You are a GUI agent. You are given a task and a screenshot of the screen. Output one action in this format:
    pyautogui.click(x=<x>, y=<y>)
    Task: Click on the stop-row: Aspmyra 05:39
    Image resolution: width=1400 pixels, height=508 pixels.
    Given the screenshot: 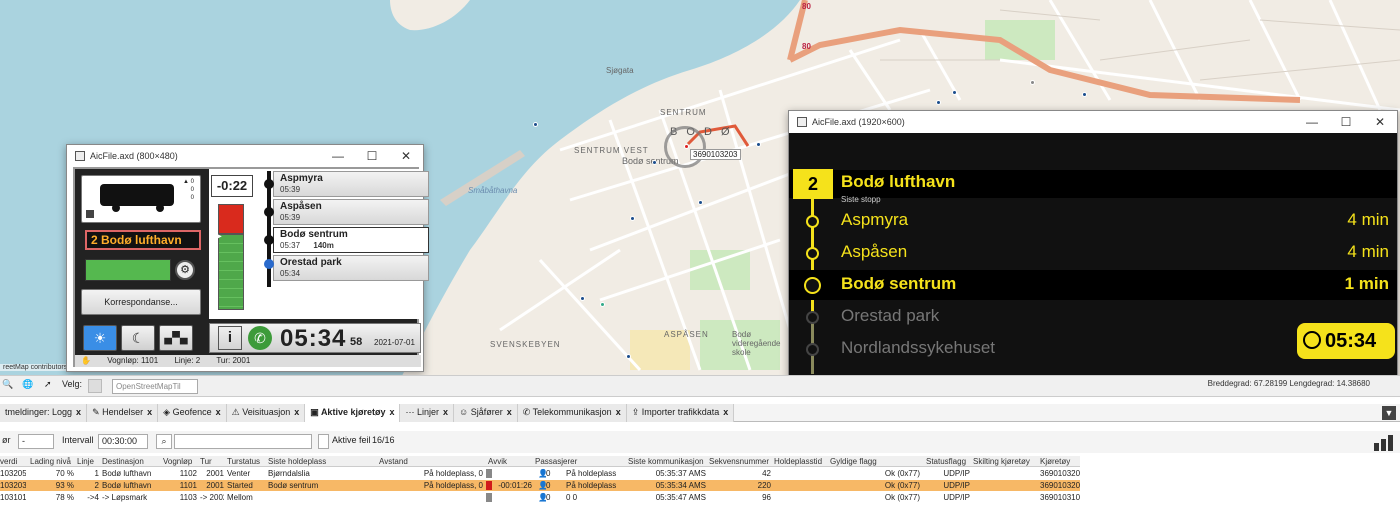 What is the action you would take?
    pyautogui.click(x=351, y=184)
    